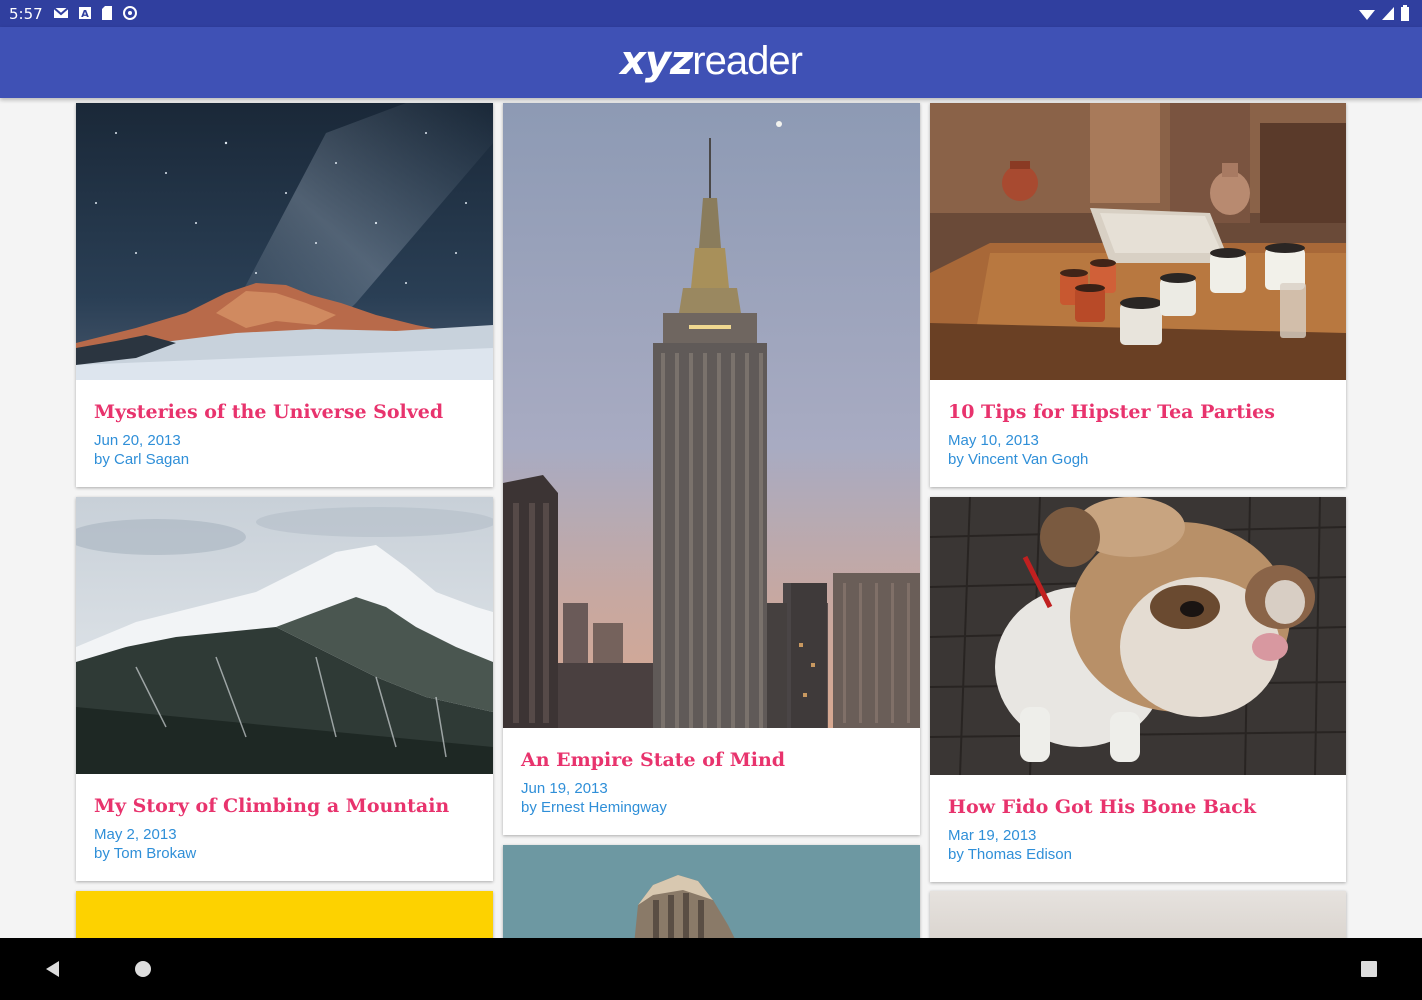  What do you see at coordinates (53, 971) in the screenshot?
I see `back-icon` at bounding box center [53, 971].